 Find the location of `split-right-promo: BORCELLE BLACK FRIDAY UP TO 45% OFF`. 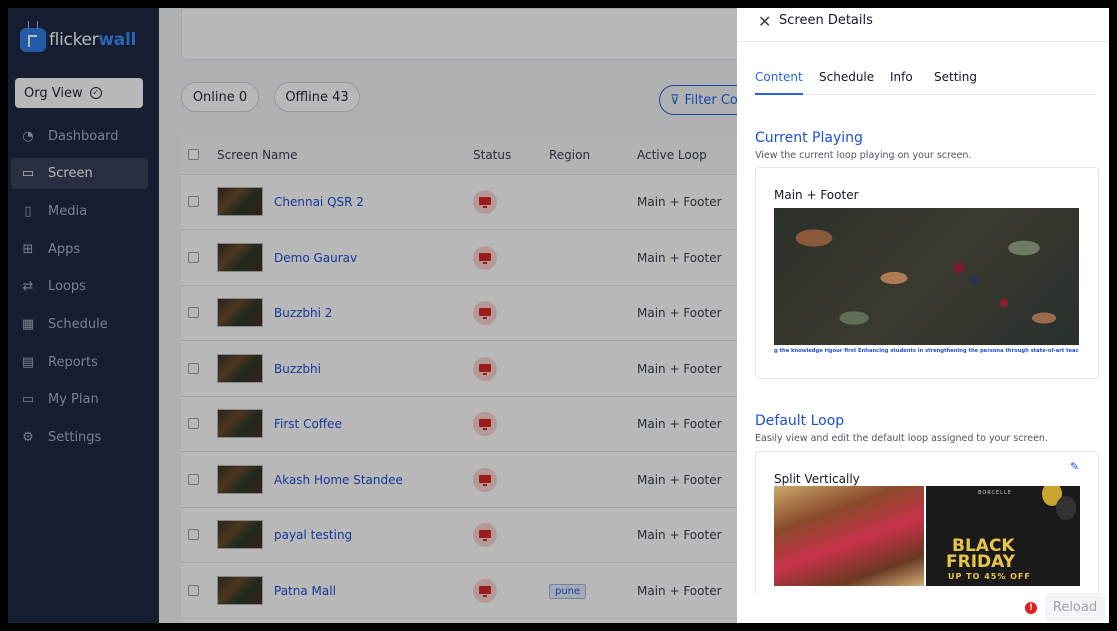

split-right-promo: BORCELLE BLACK FRIDAY UP TO 45% OFF is located at coordinates (1003, 536).